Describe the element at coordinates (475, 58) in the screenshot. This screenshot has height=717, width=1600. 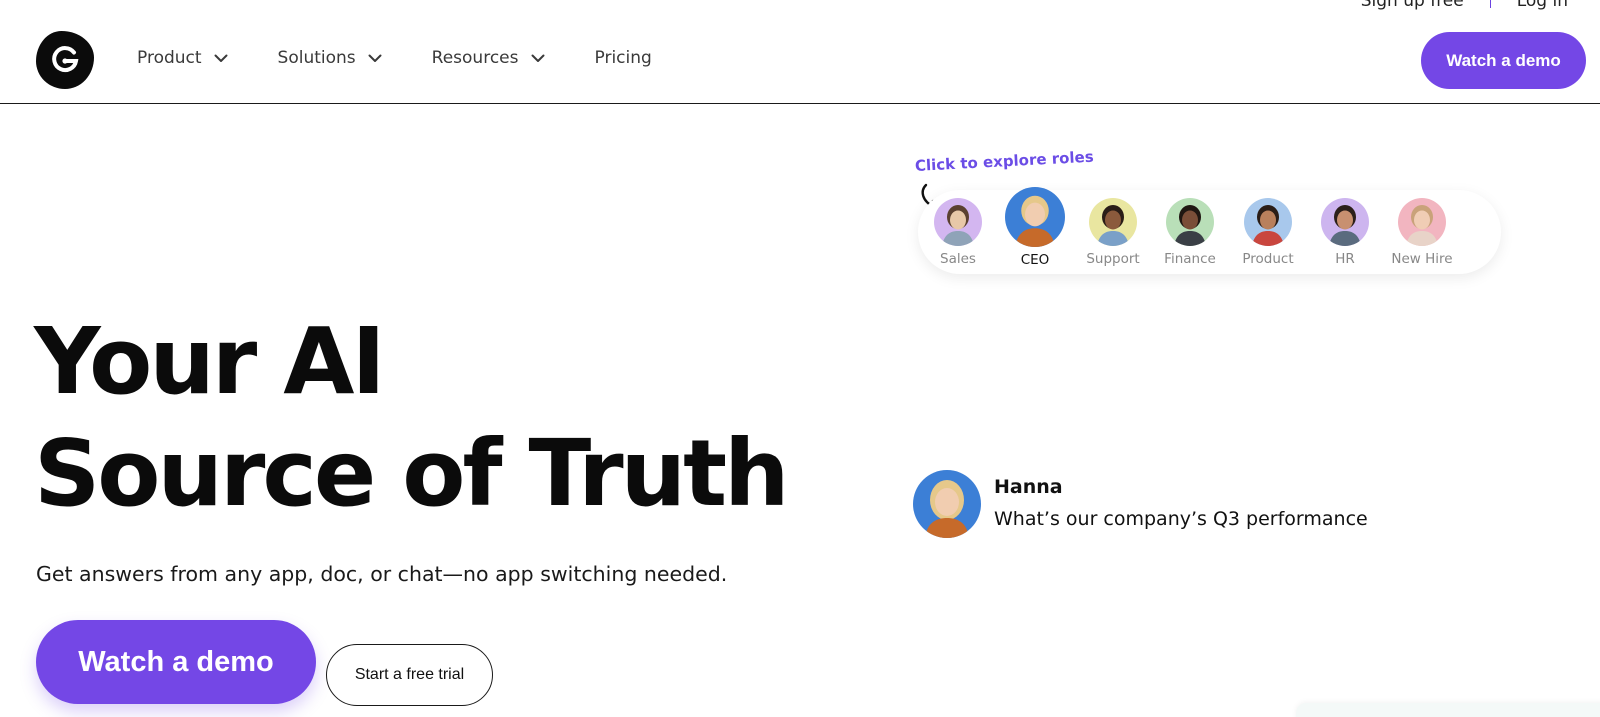
I see `nav-resources-label: Resources` at that location.